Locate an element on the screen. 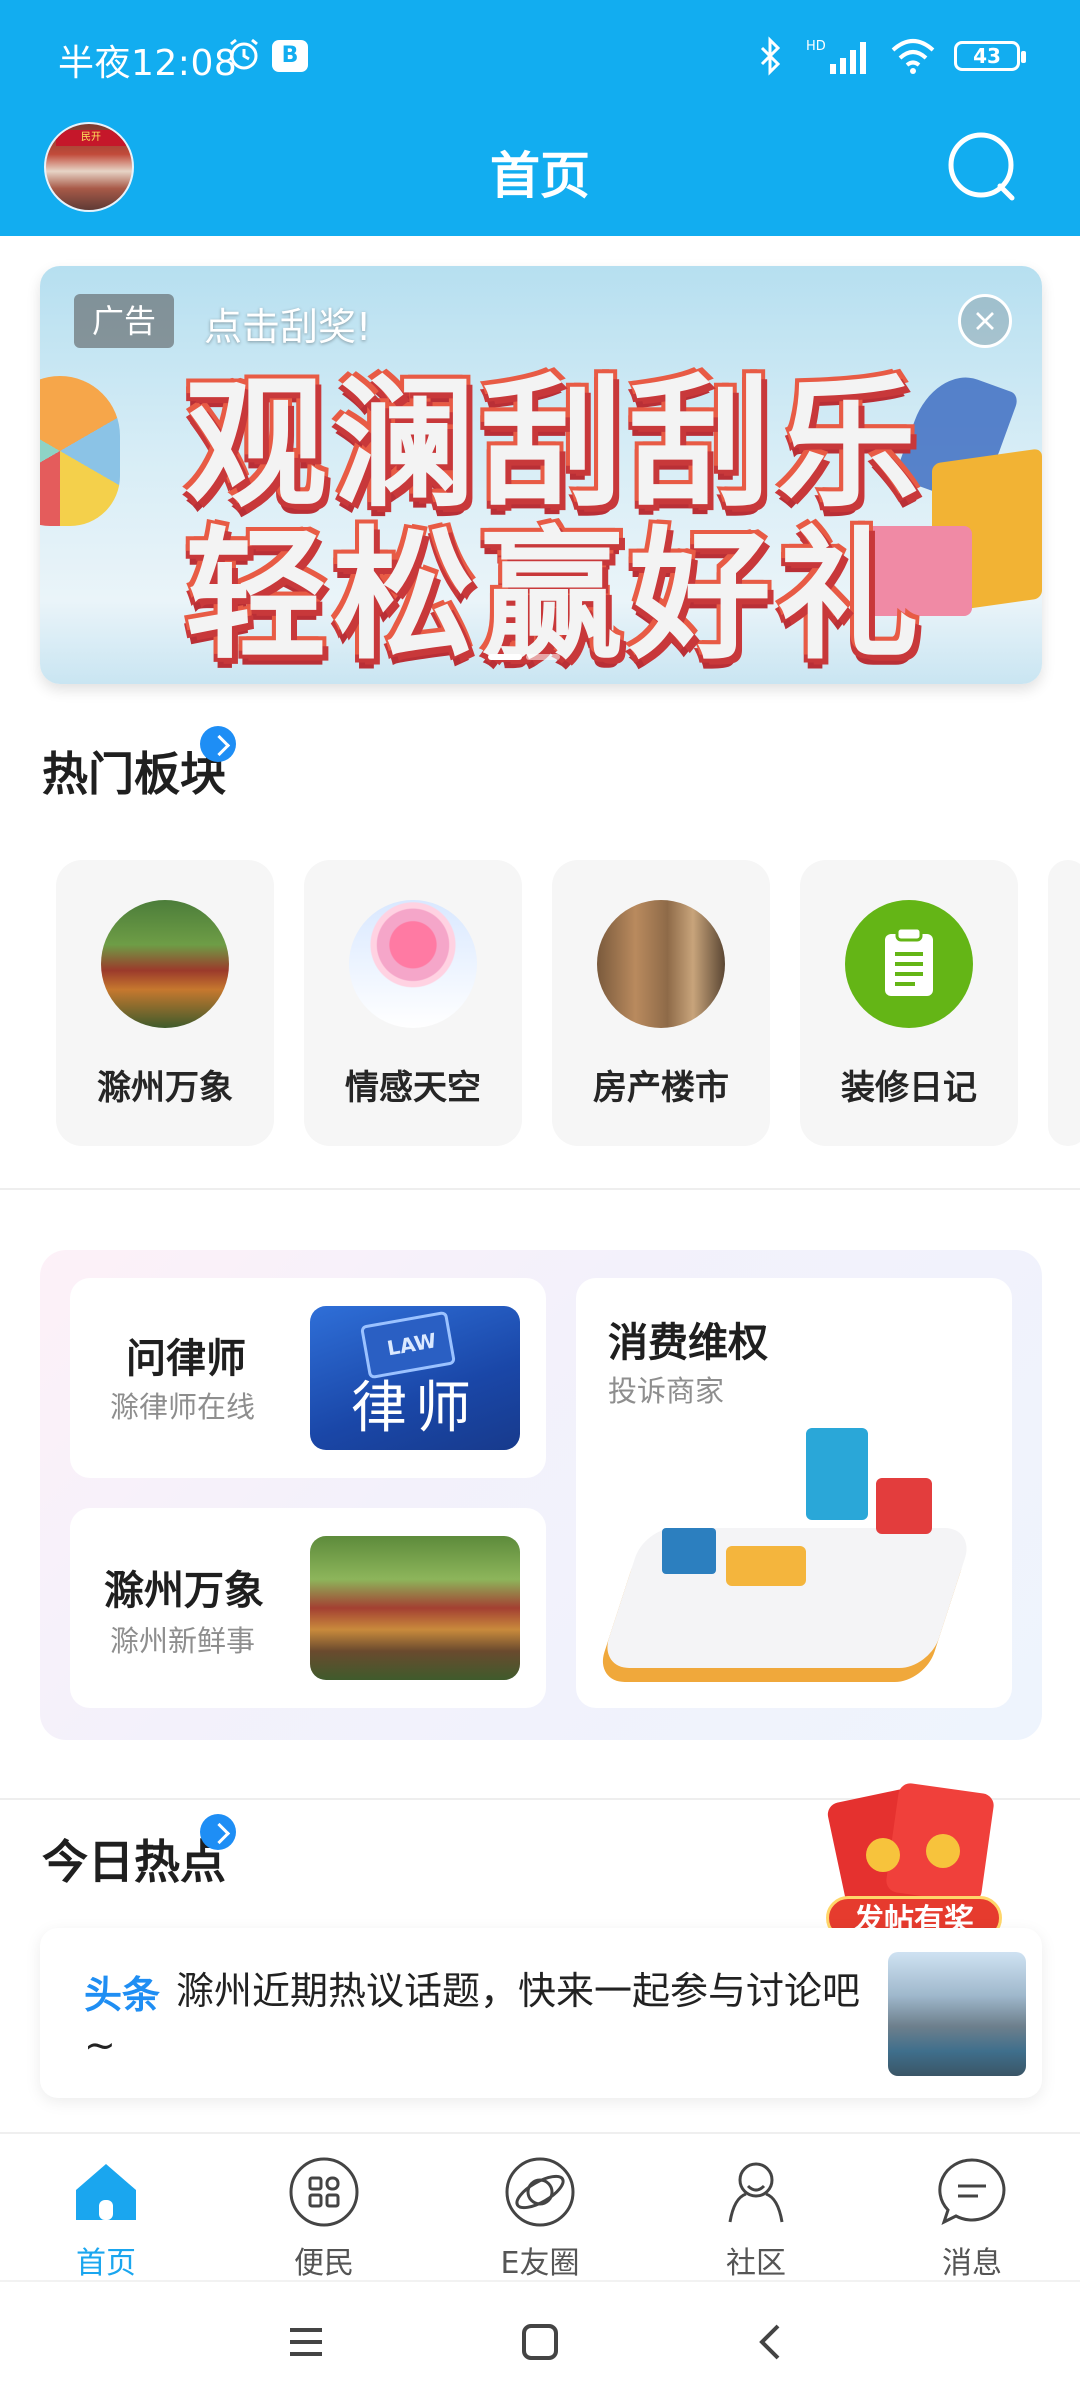 The width and height of the screenshot is (1080, 2400). ad-tag: 广告 is located at coordinates (124, 321).